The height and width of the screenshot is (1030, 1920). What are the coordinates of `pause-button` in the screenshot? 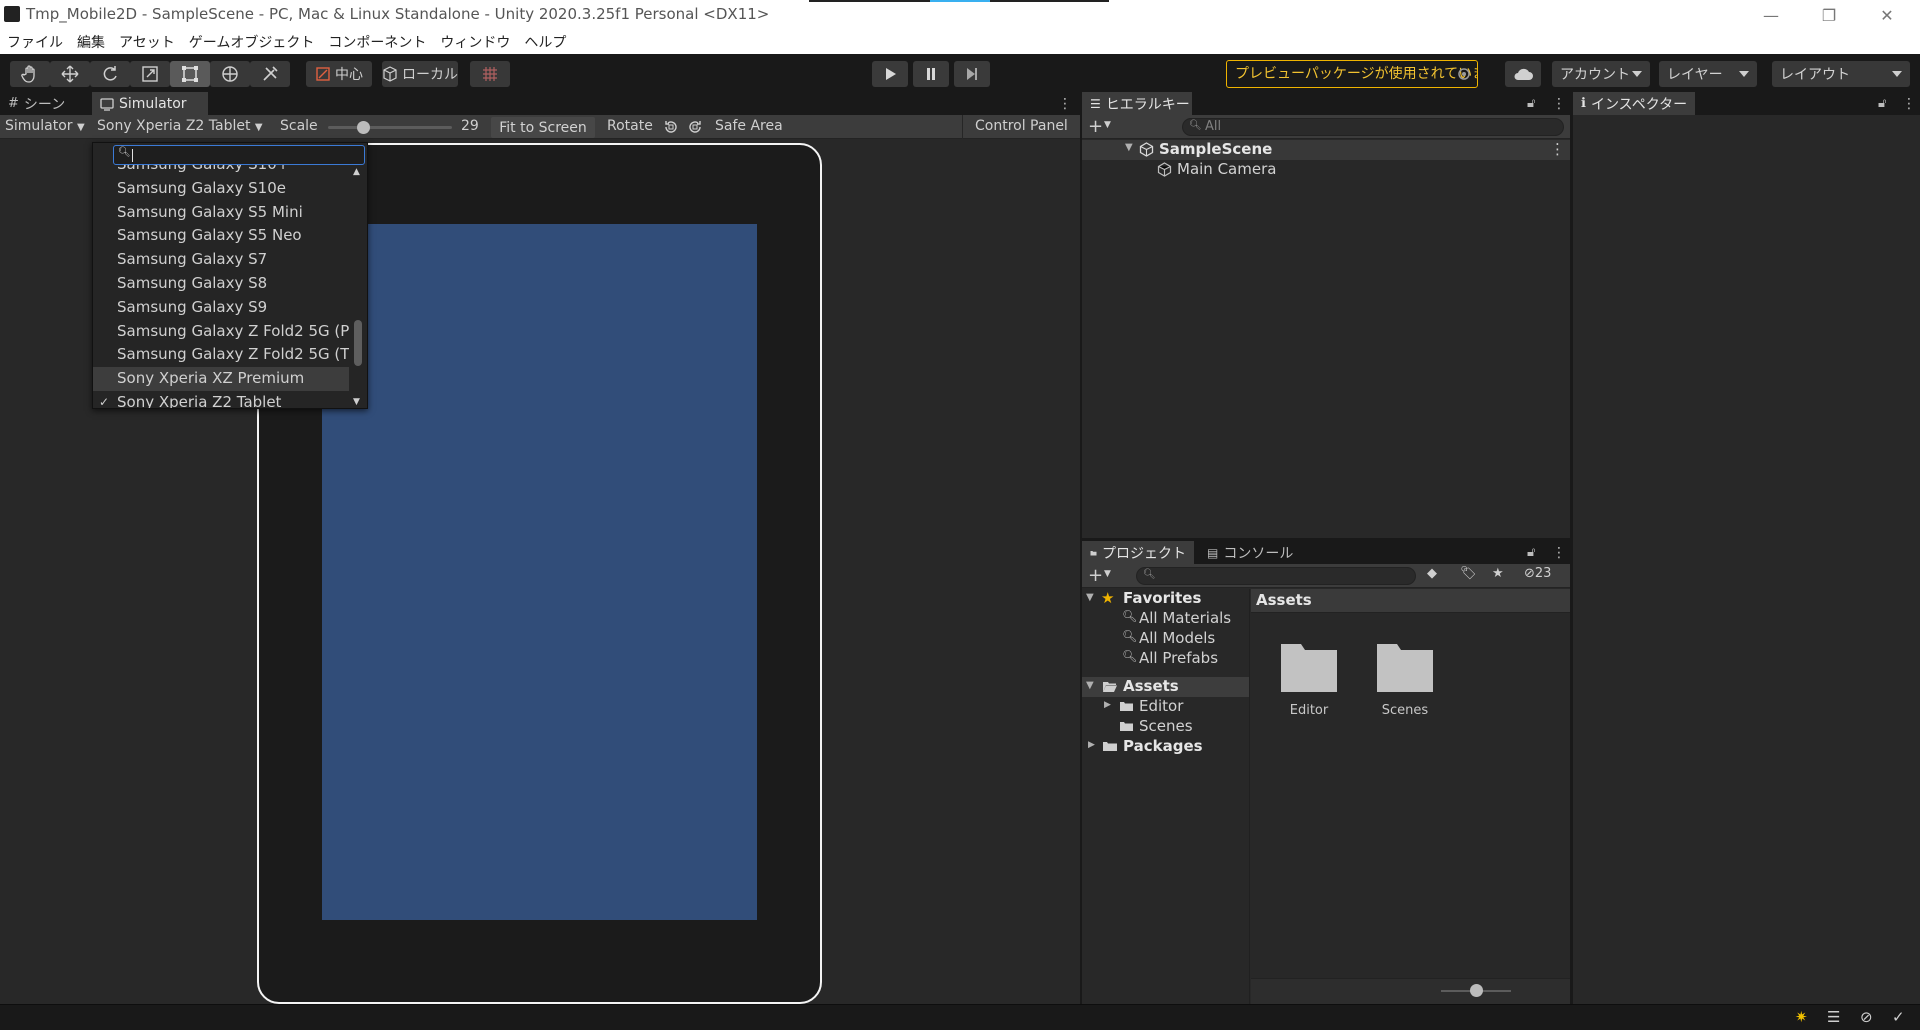 It's located at (931, 74).